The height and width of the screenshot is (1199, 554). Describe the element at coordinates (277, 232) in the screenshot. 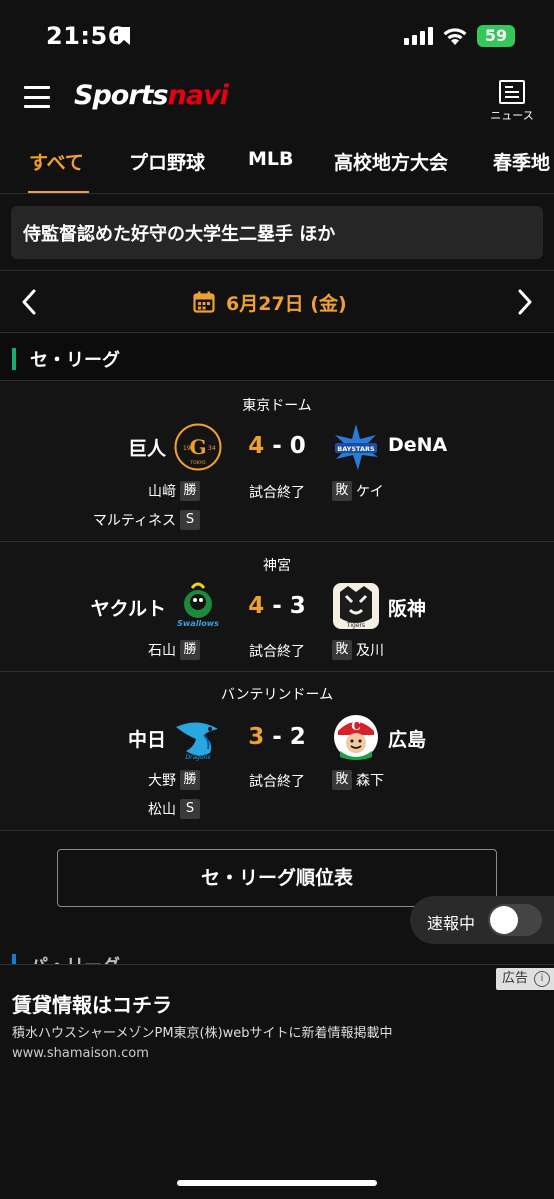

I see `headline-banner: 侍監督認めた好守の大学生二塁手 ほか` at that location.